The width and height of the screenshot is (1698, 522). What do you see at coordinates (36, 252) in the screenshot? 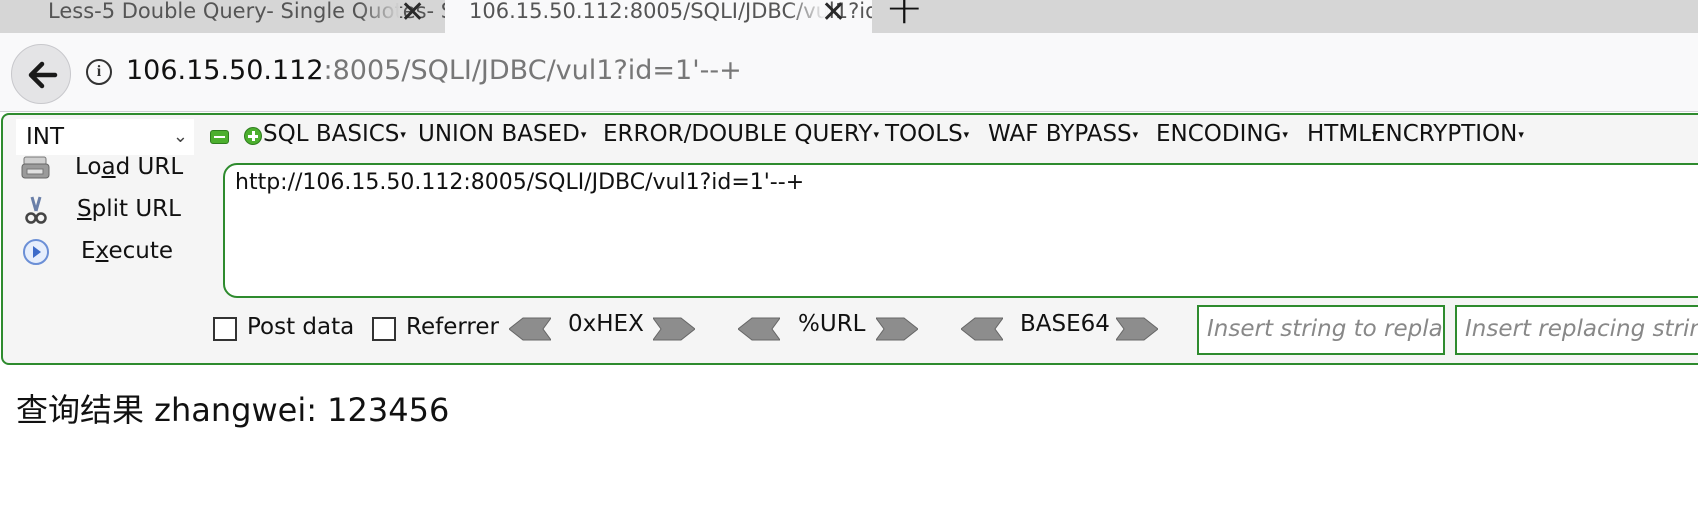
I see `play-icon` at bounding box center [36, 252].